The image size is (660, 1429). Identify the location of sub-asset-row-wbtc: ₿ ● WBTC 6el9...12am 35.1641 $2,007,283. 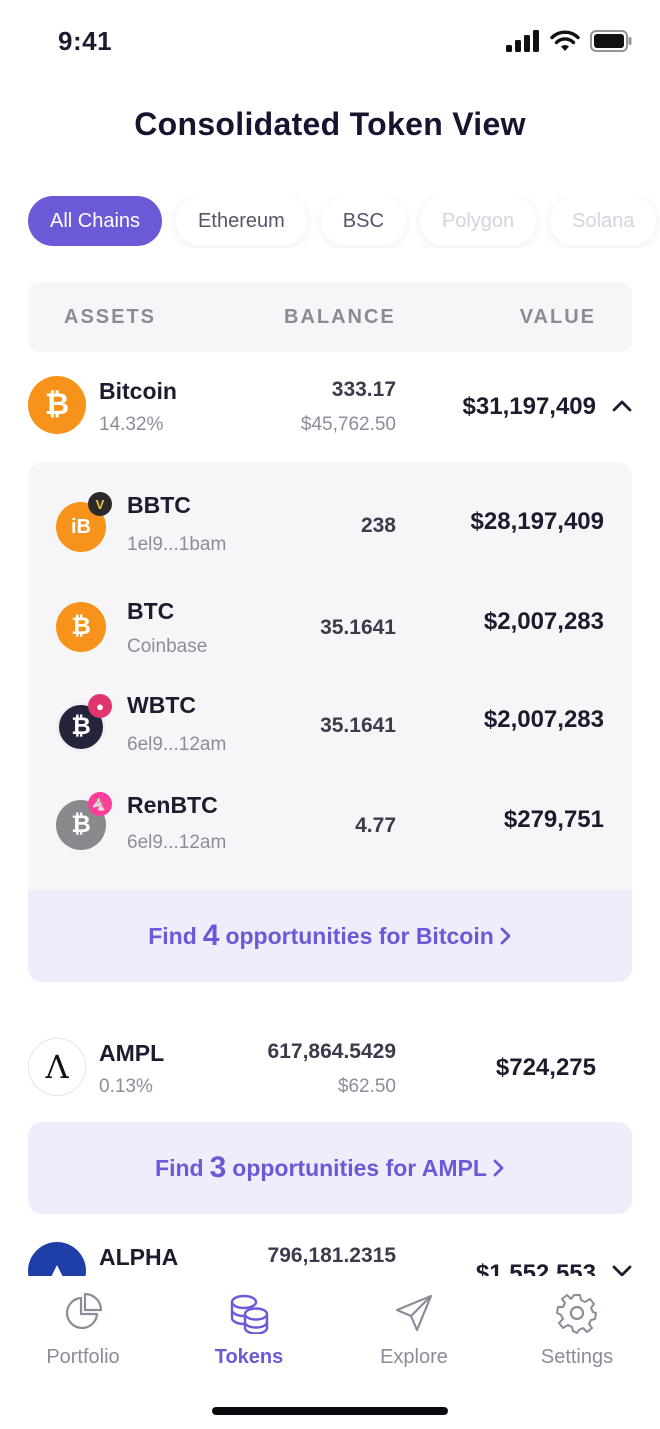
(330, 738).